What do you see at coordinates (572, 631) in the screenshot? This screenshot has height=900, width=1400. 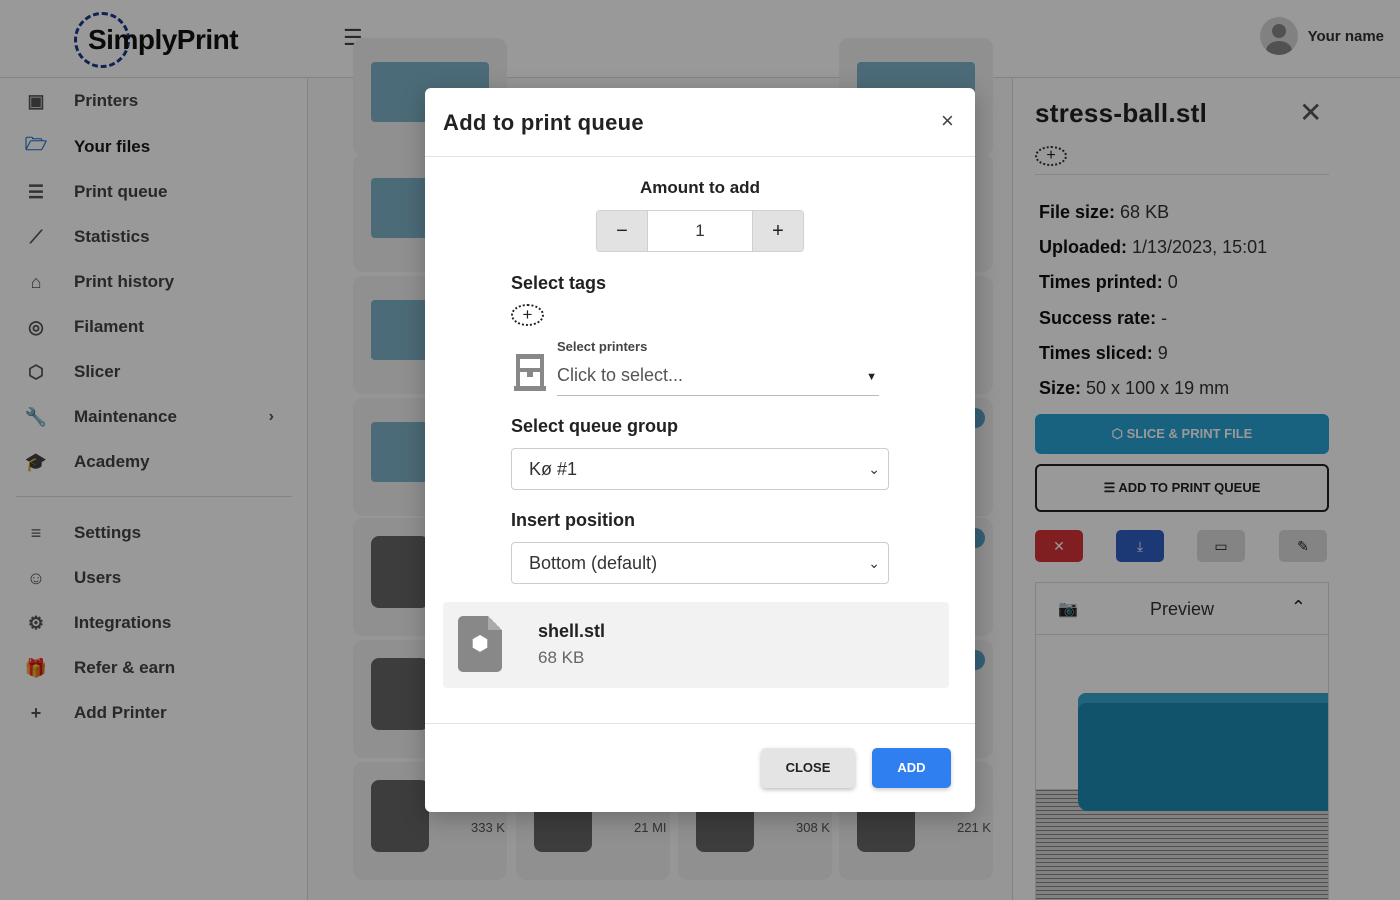 I see `file-name: shell.stl` at bounding box center [572, 631].